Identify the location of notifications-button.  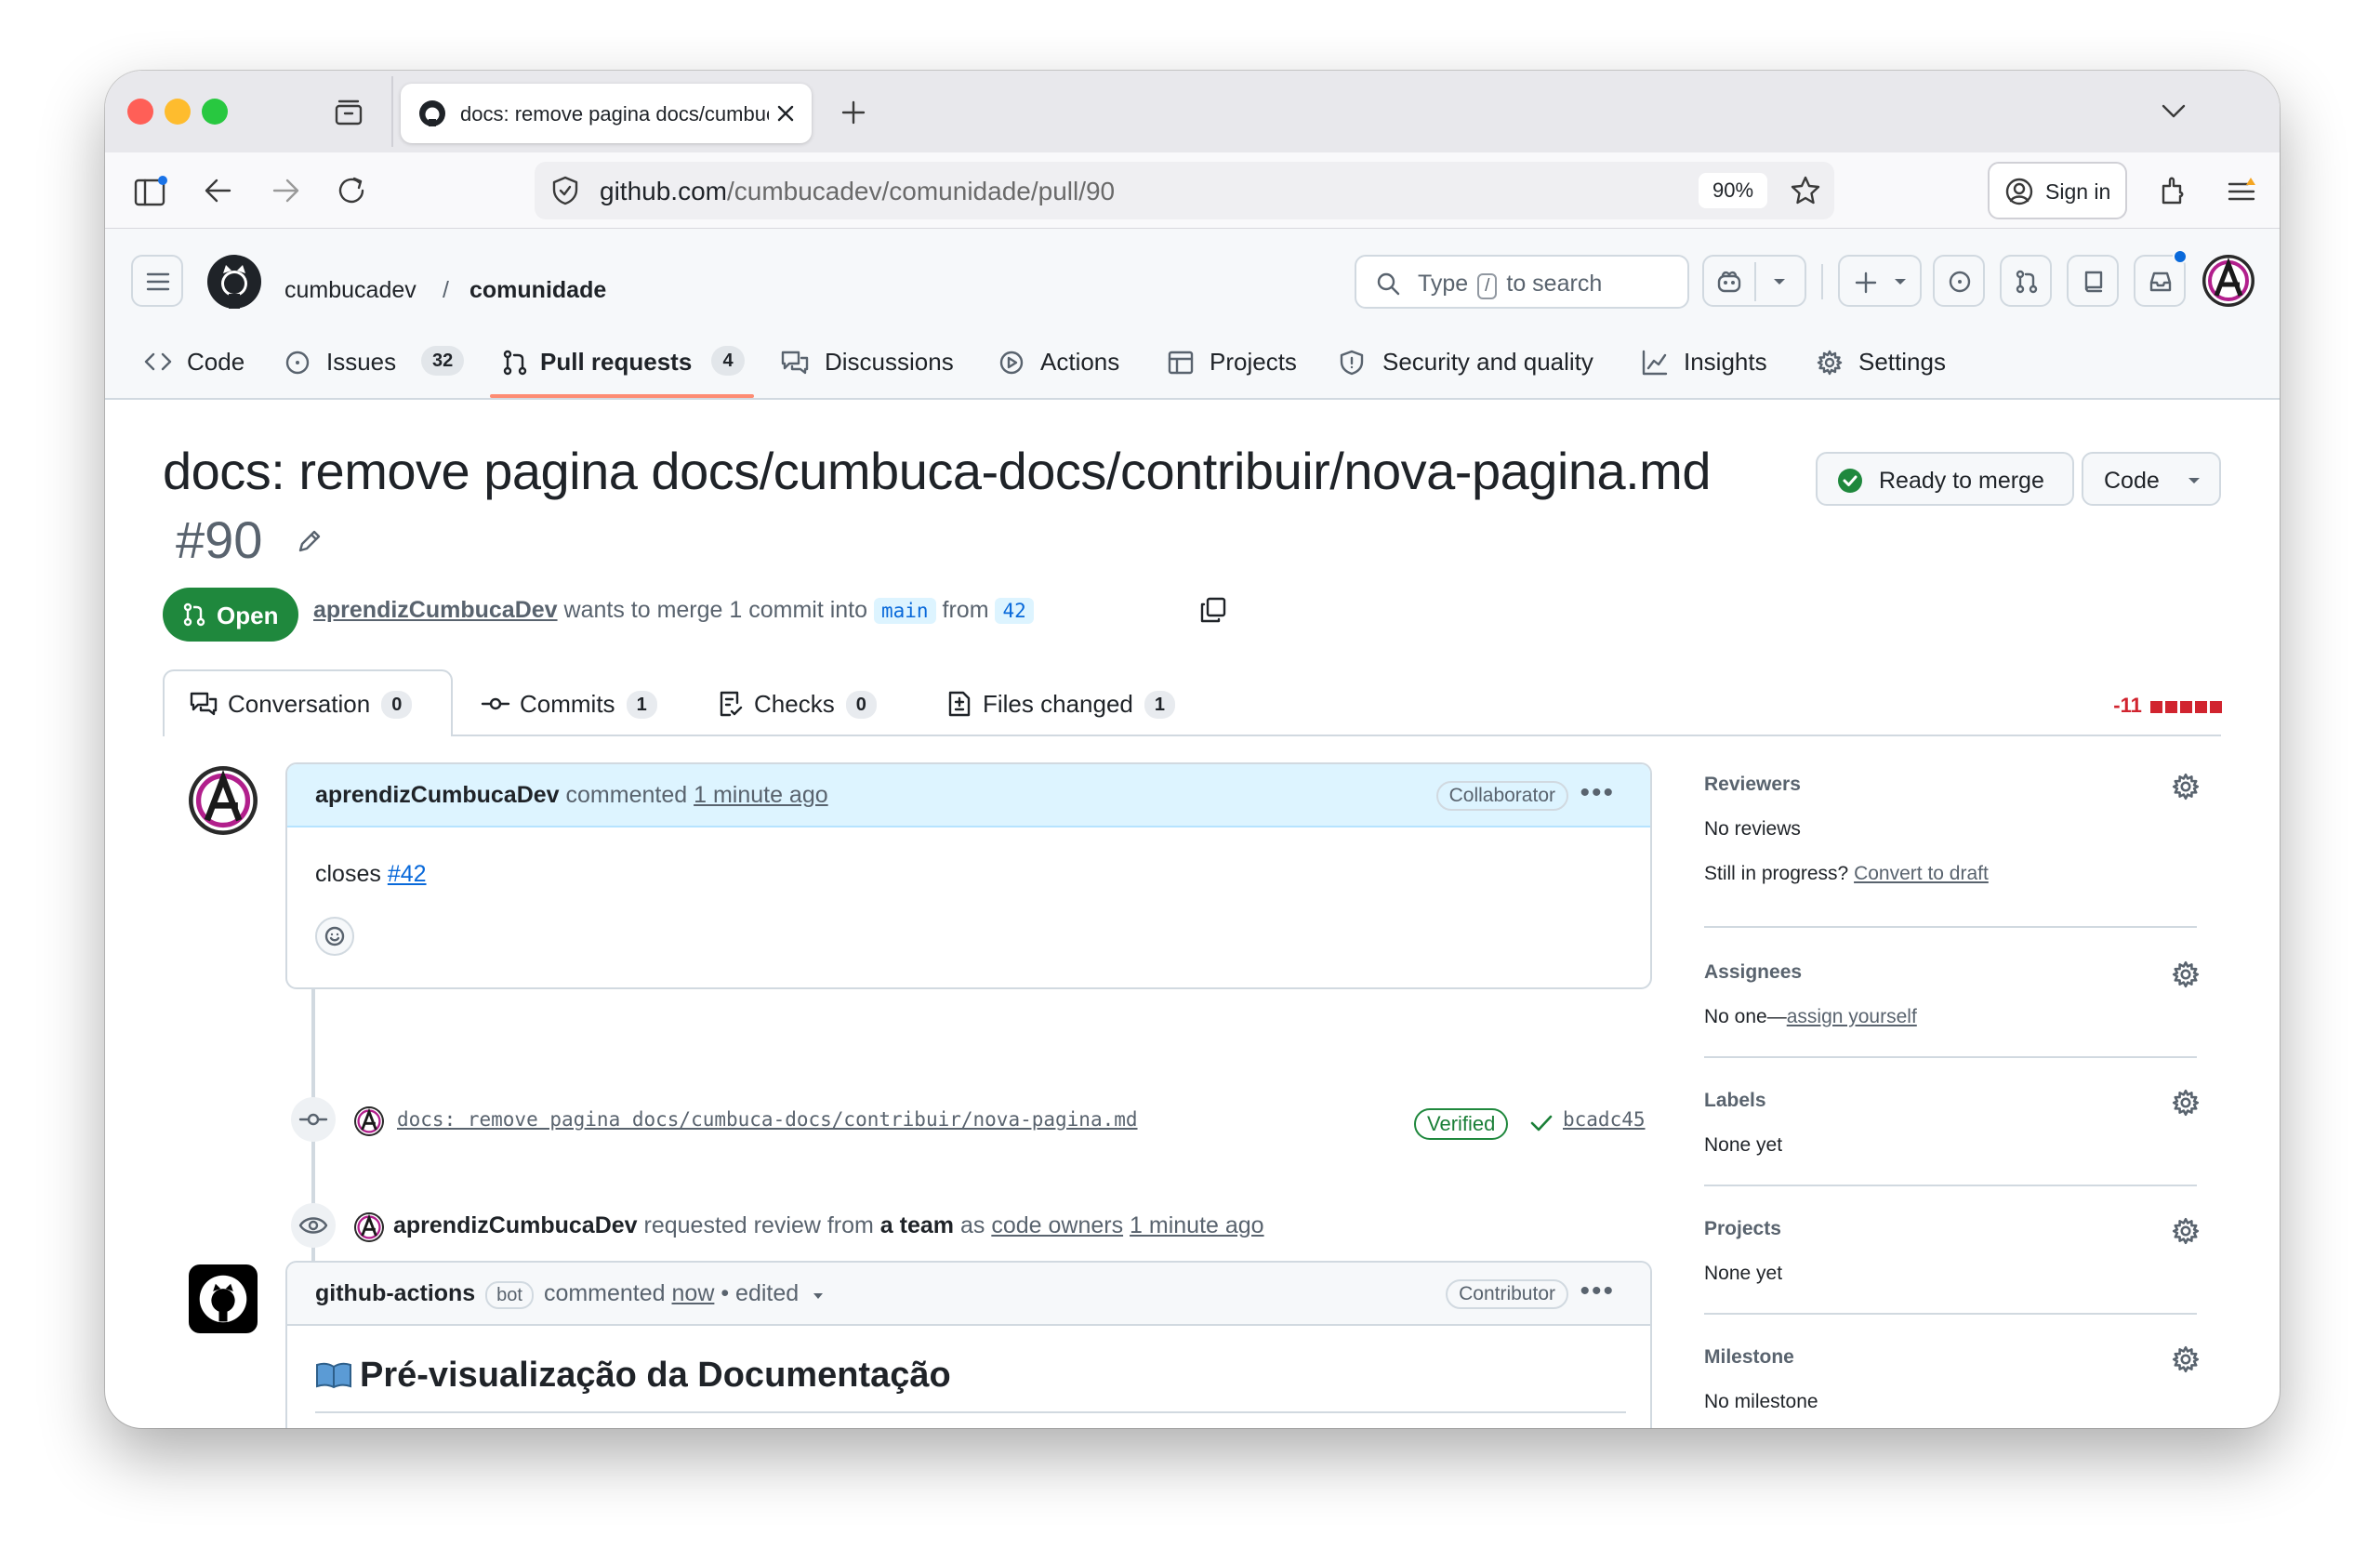
(2161, 278).